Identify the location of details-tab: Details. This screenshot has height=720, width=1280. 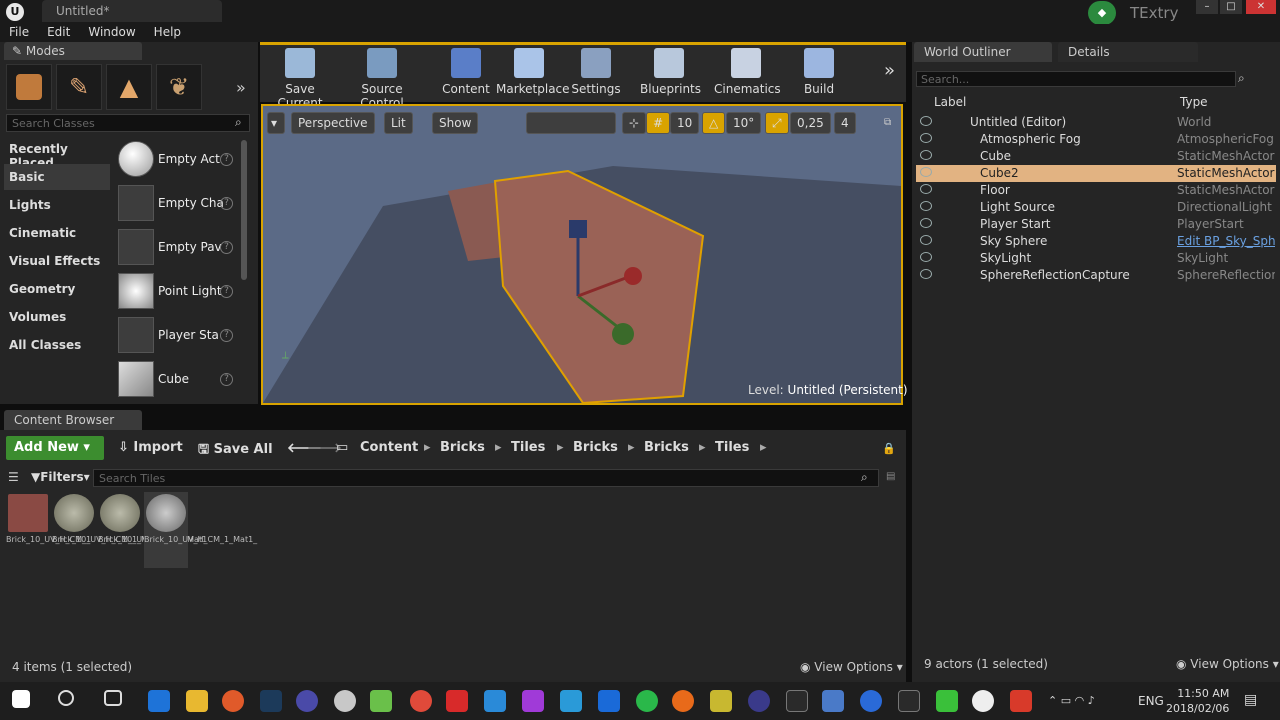
(1128, 52).